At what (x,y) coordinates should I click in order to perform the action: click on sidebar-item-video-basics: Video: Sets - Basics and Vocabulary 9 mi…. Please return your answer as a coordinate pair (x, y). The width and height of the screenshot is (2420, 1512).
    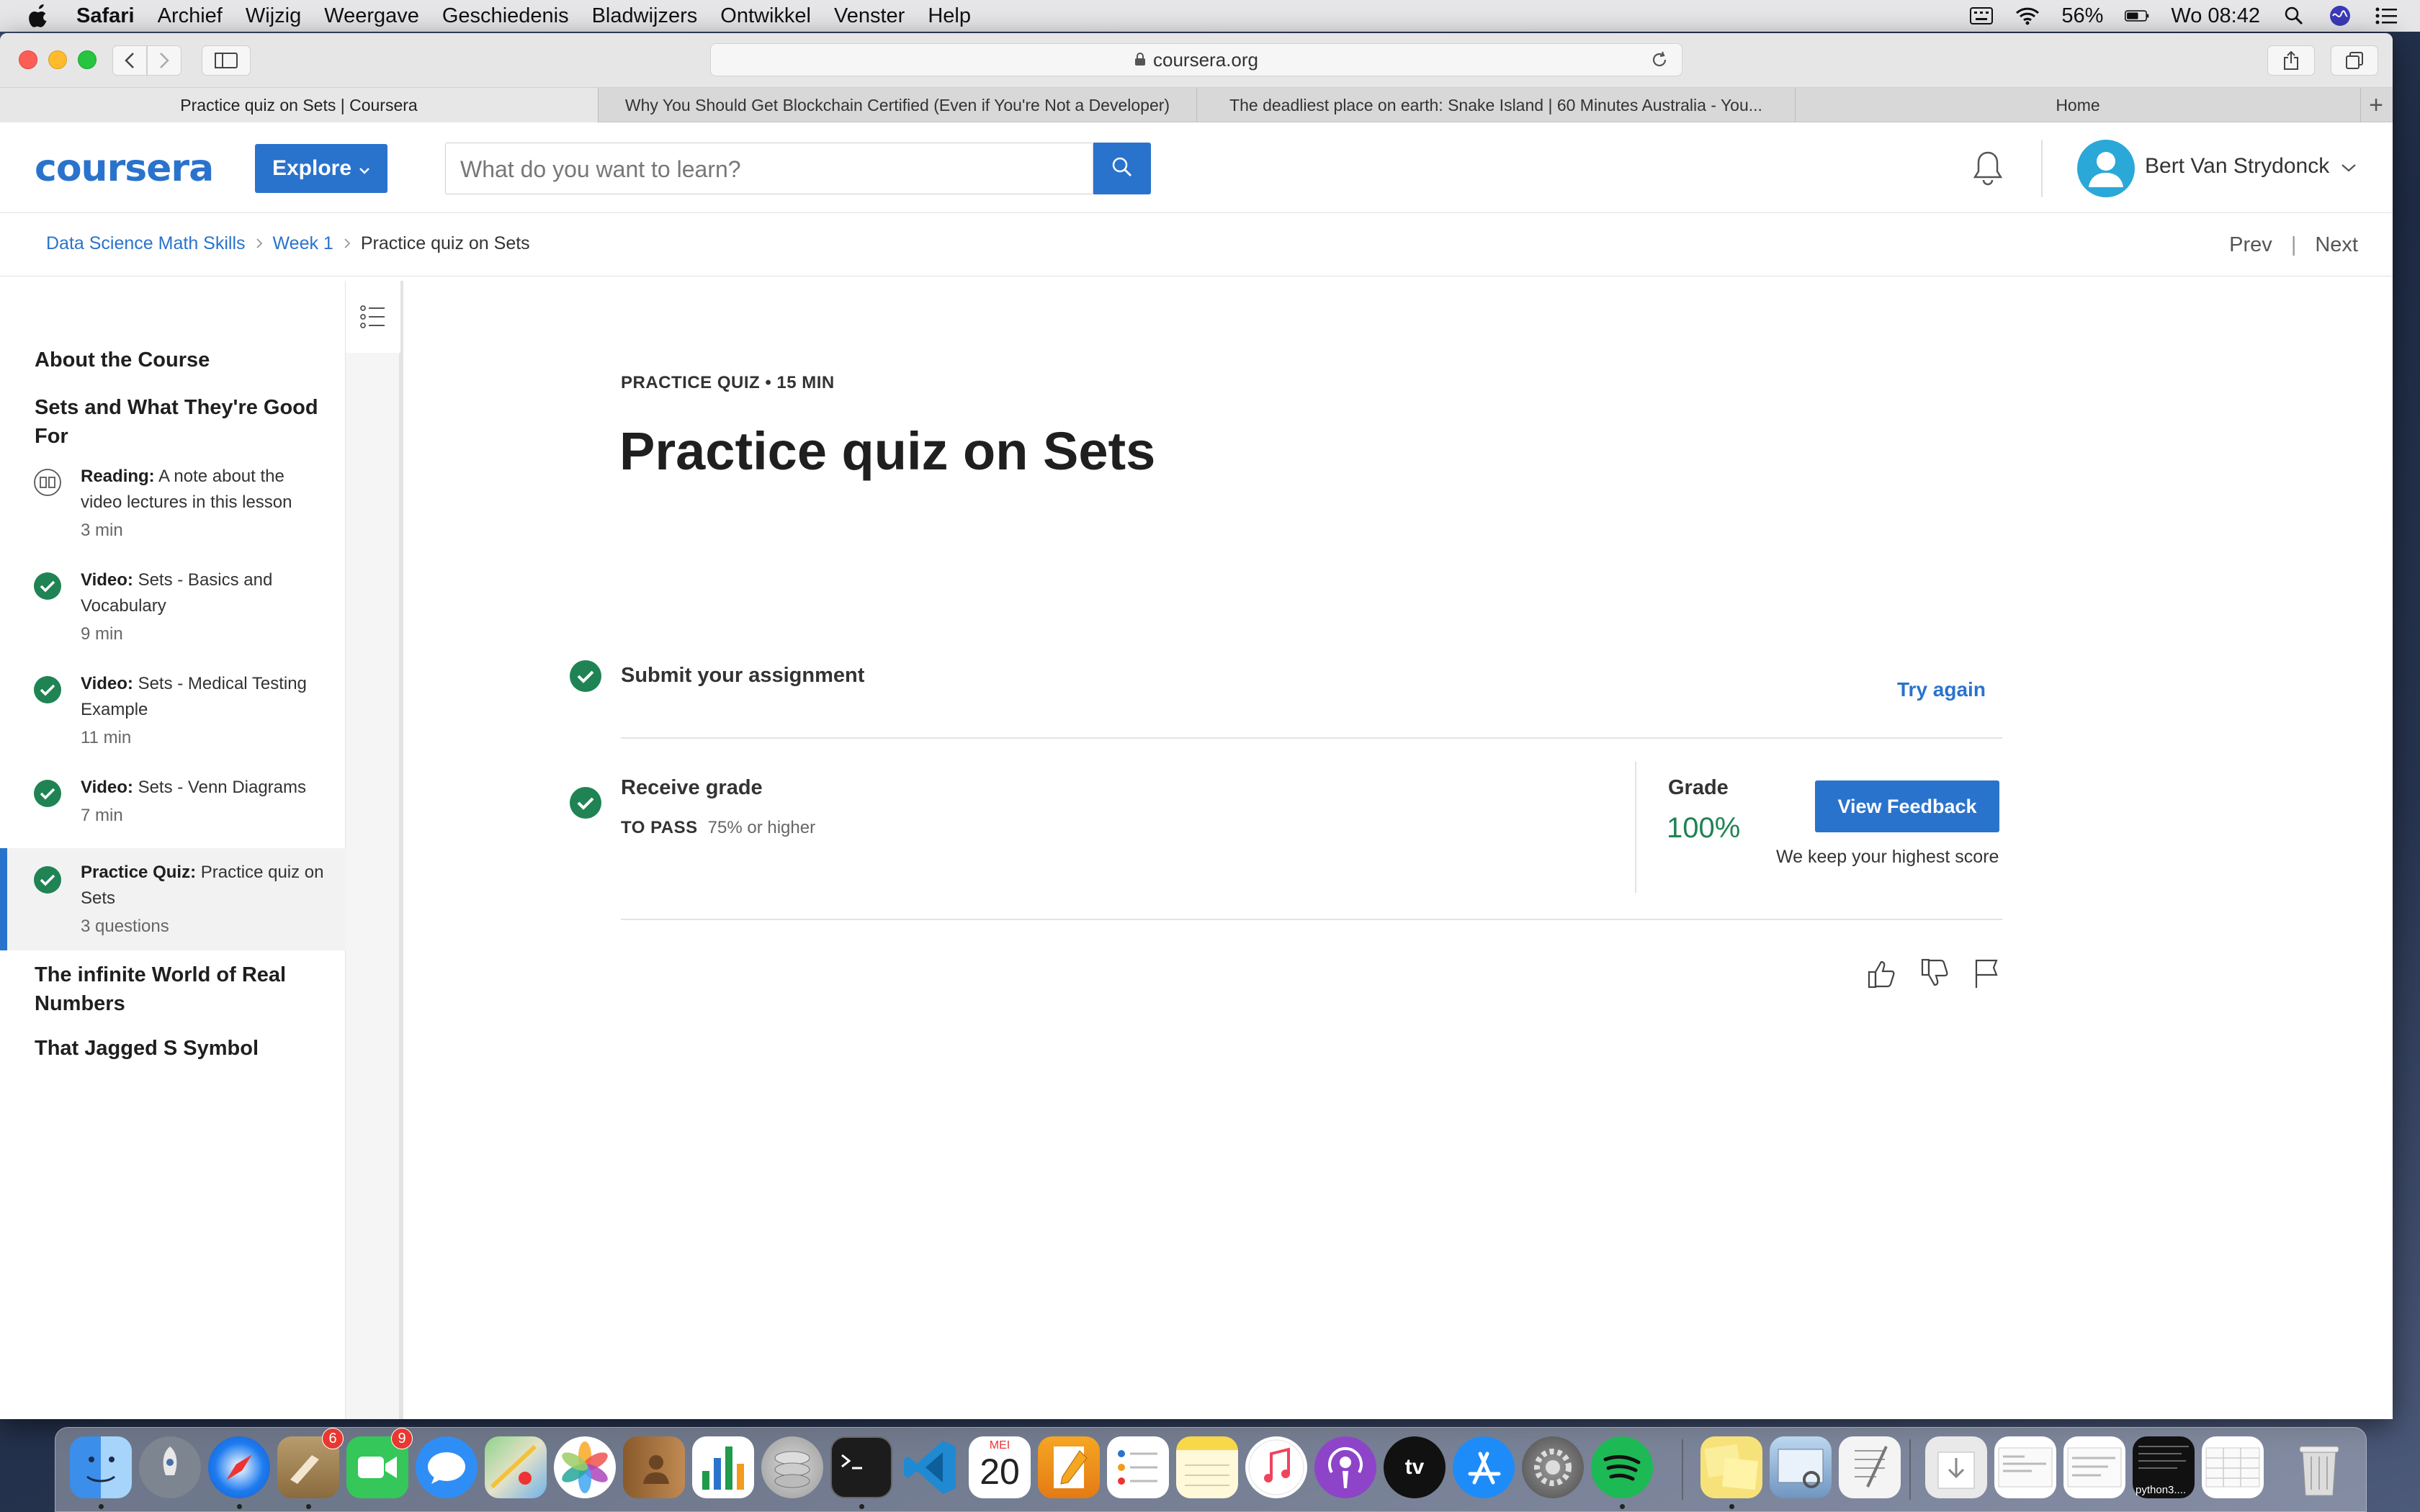
    Looking at the image, I should click on (173, 617).